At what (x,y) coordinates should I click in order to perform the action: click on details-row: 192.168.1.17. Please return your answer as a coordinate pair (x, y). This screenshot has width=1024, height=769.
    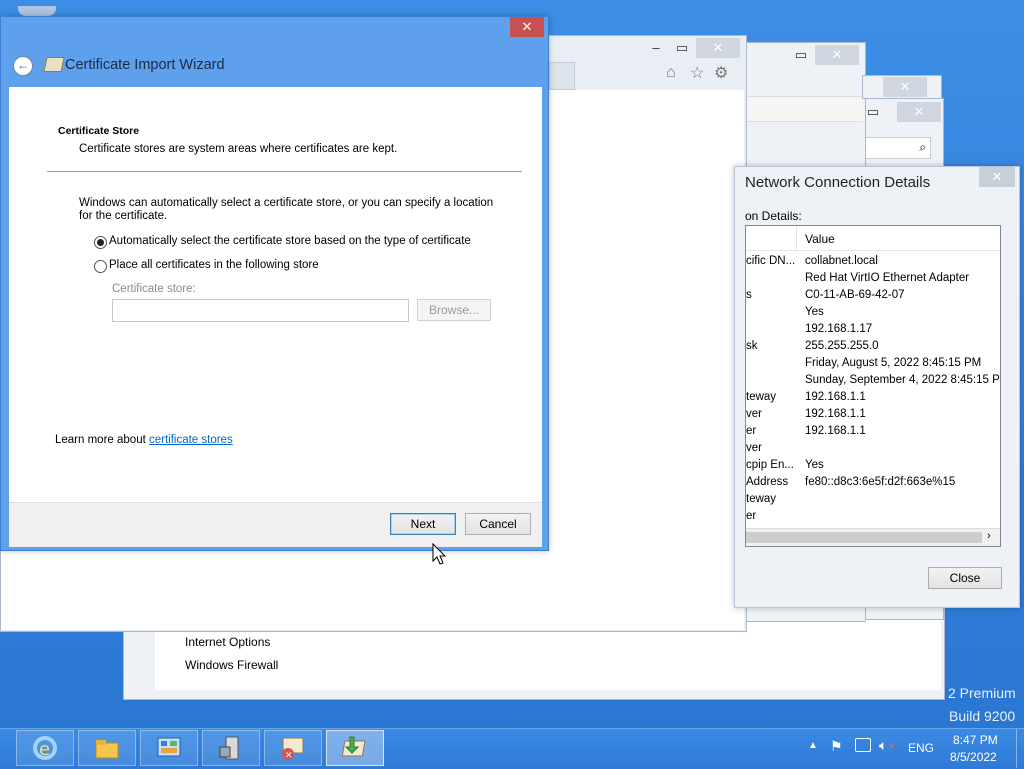
    Looking at the image, I should click on (873, 329).